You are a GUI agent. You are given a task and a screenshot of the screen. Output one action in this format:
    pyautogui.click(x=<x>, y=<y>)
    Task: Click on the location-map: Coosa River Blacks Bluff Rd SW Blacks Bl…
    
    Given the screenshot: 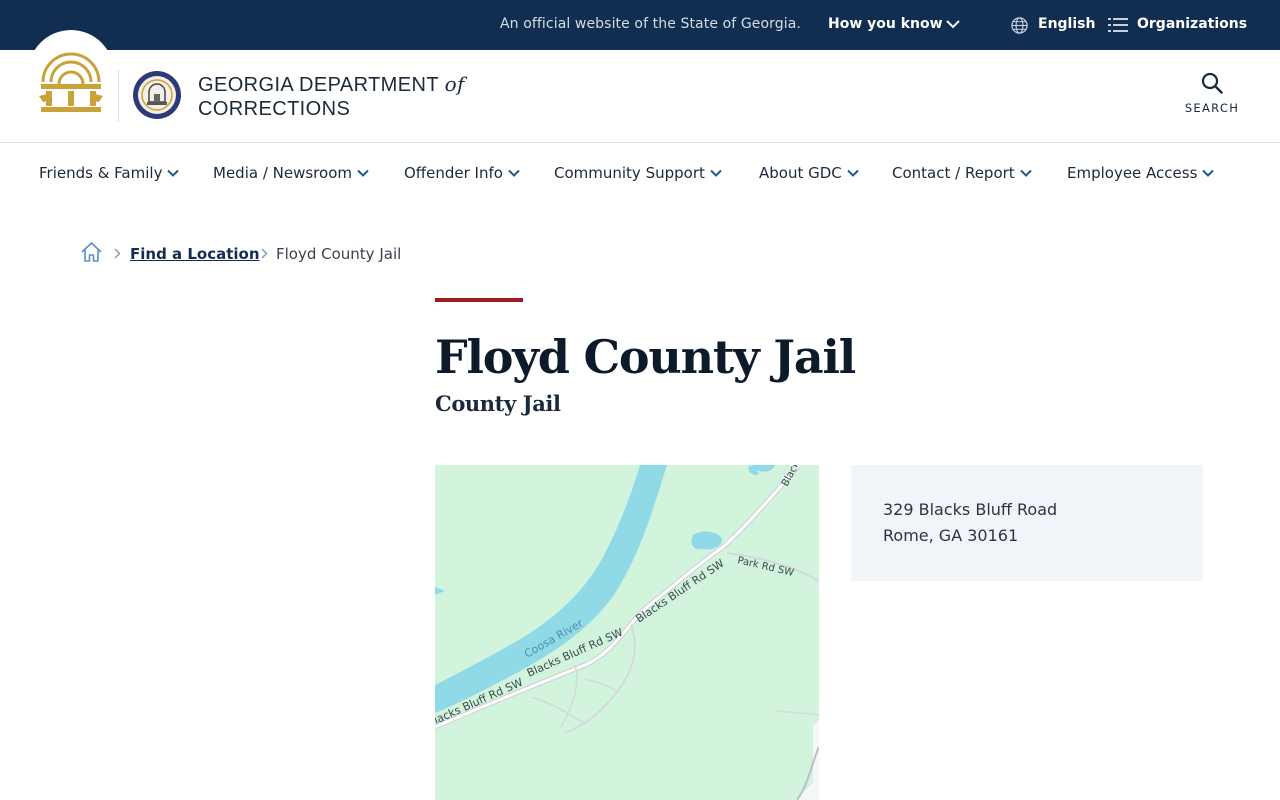 What is the action you would take?
    pyautogui.click(x=627, y=632)
    